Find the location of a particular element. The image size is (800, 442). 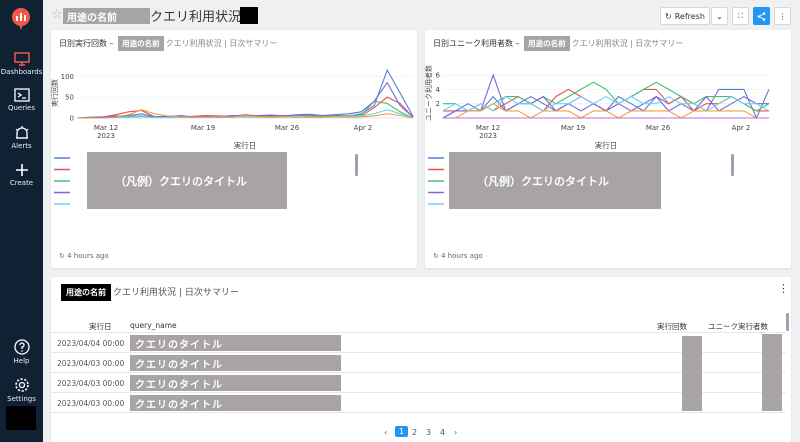

widget-title-end: 日次サマリー is located at coordinates (211, 293).